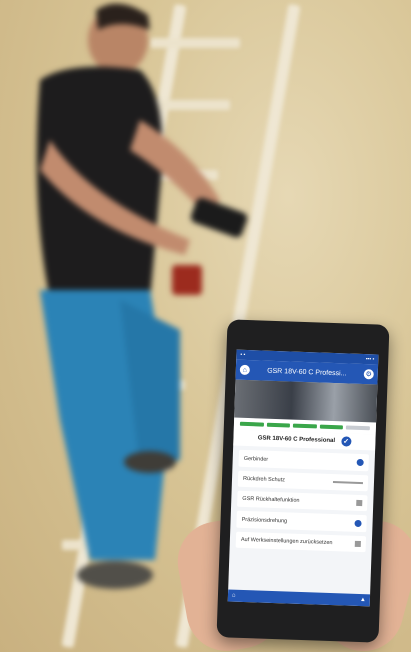 The width and height of the screenshot is (411, 652). I want to click on slider, so click(347, 483).